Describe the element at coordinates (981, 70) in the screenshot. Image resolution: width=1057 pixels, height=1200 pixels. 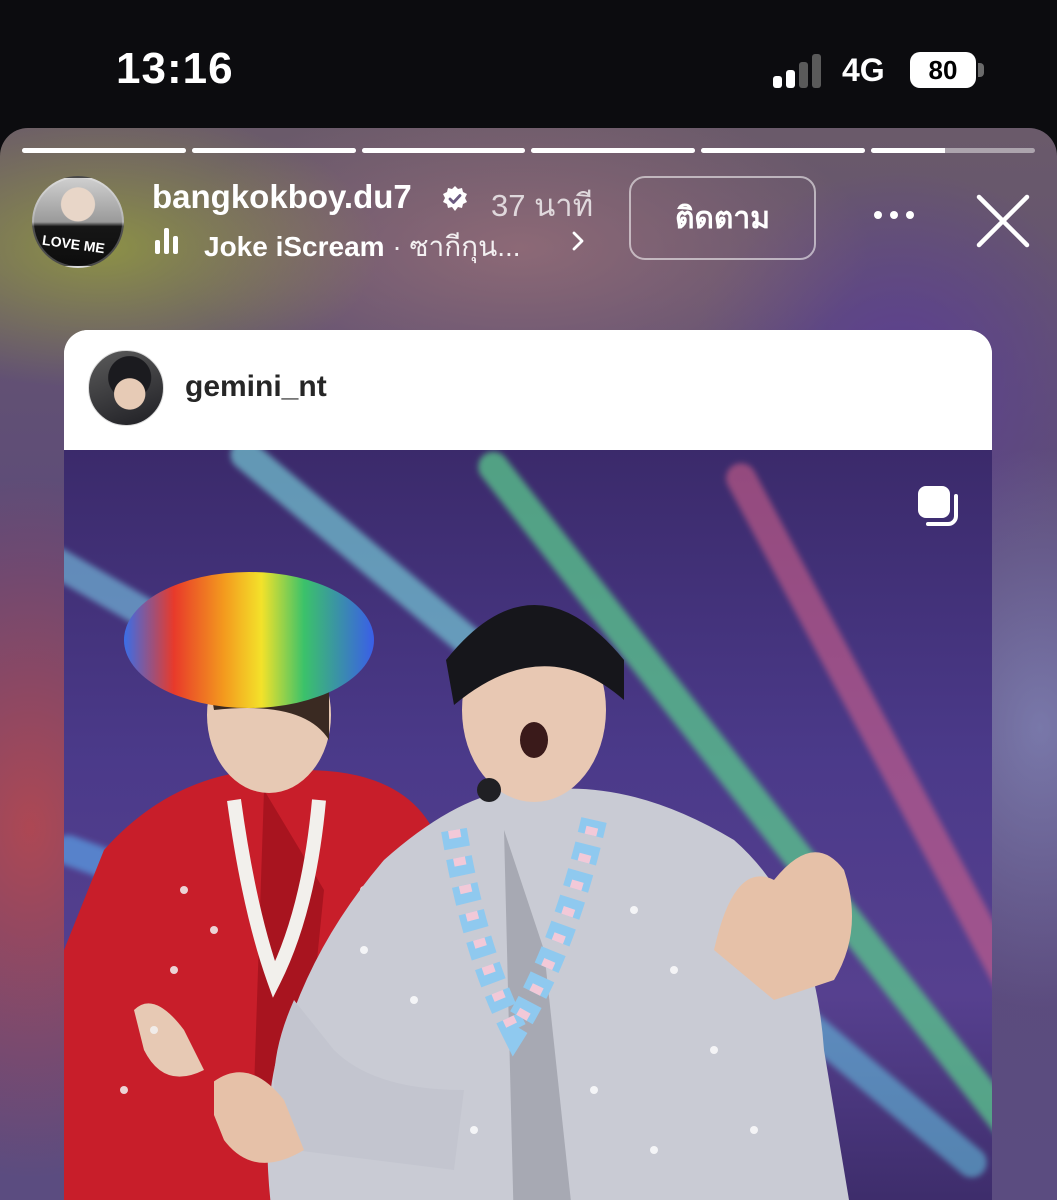
I see `battery-tip` at that location.